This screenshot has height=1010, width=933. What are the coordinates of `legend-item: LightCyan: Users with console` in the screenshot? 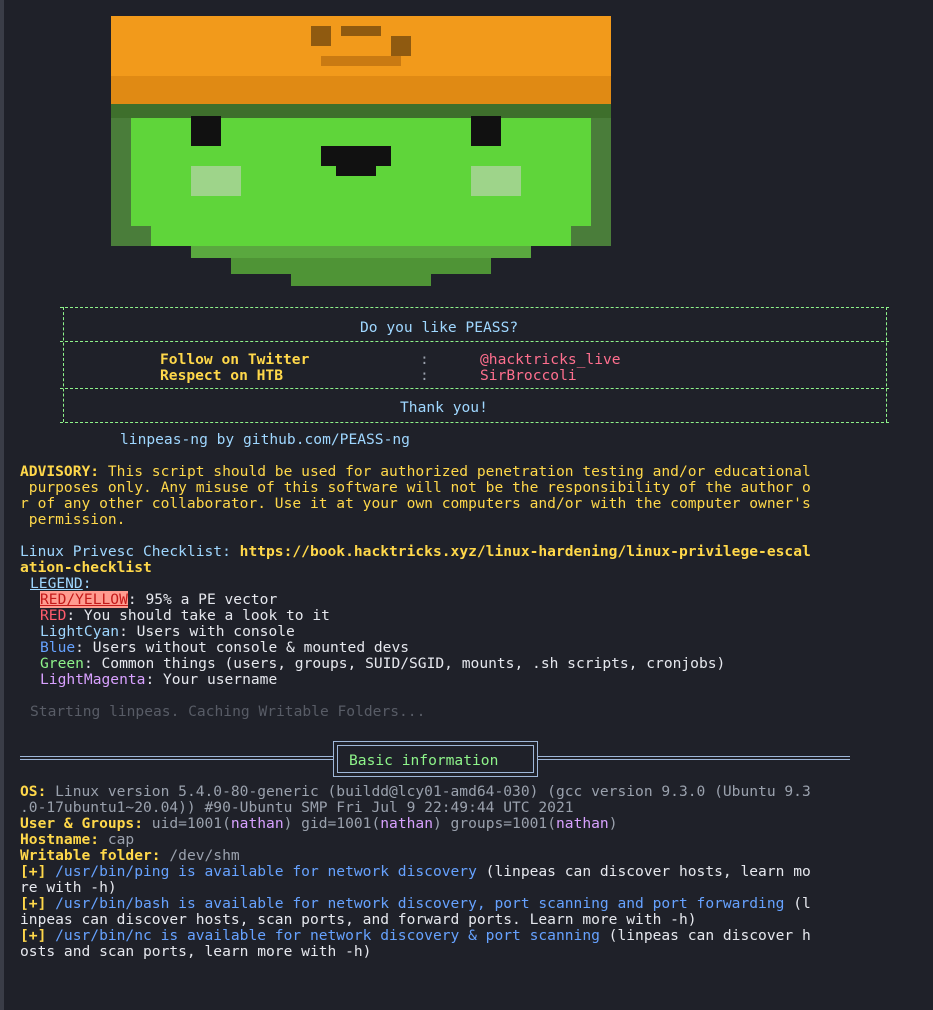 It's located at (167, 631).